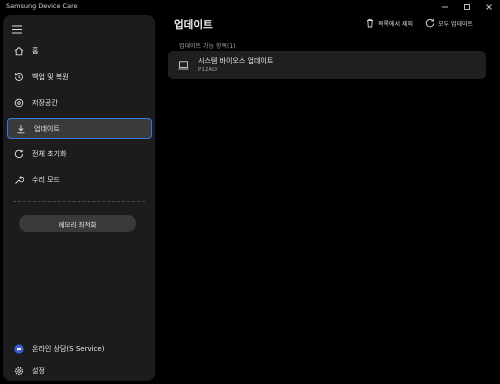 The width and height of the screenshot is (500, 384). Describe the element at coordinates (21, 129) in the screenshot. I see `download-icon` at that location.